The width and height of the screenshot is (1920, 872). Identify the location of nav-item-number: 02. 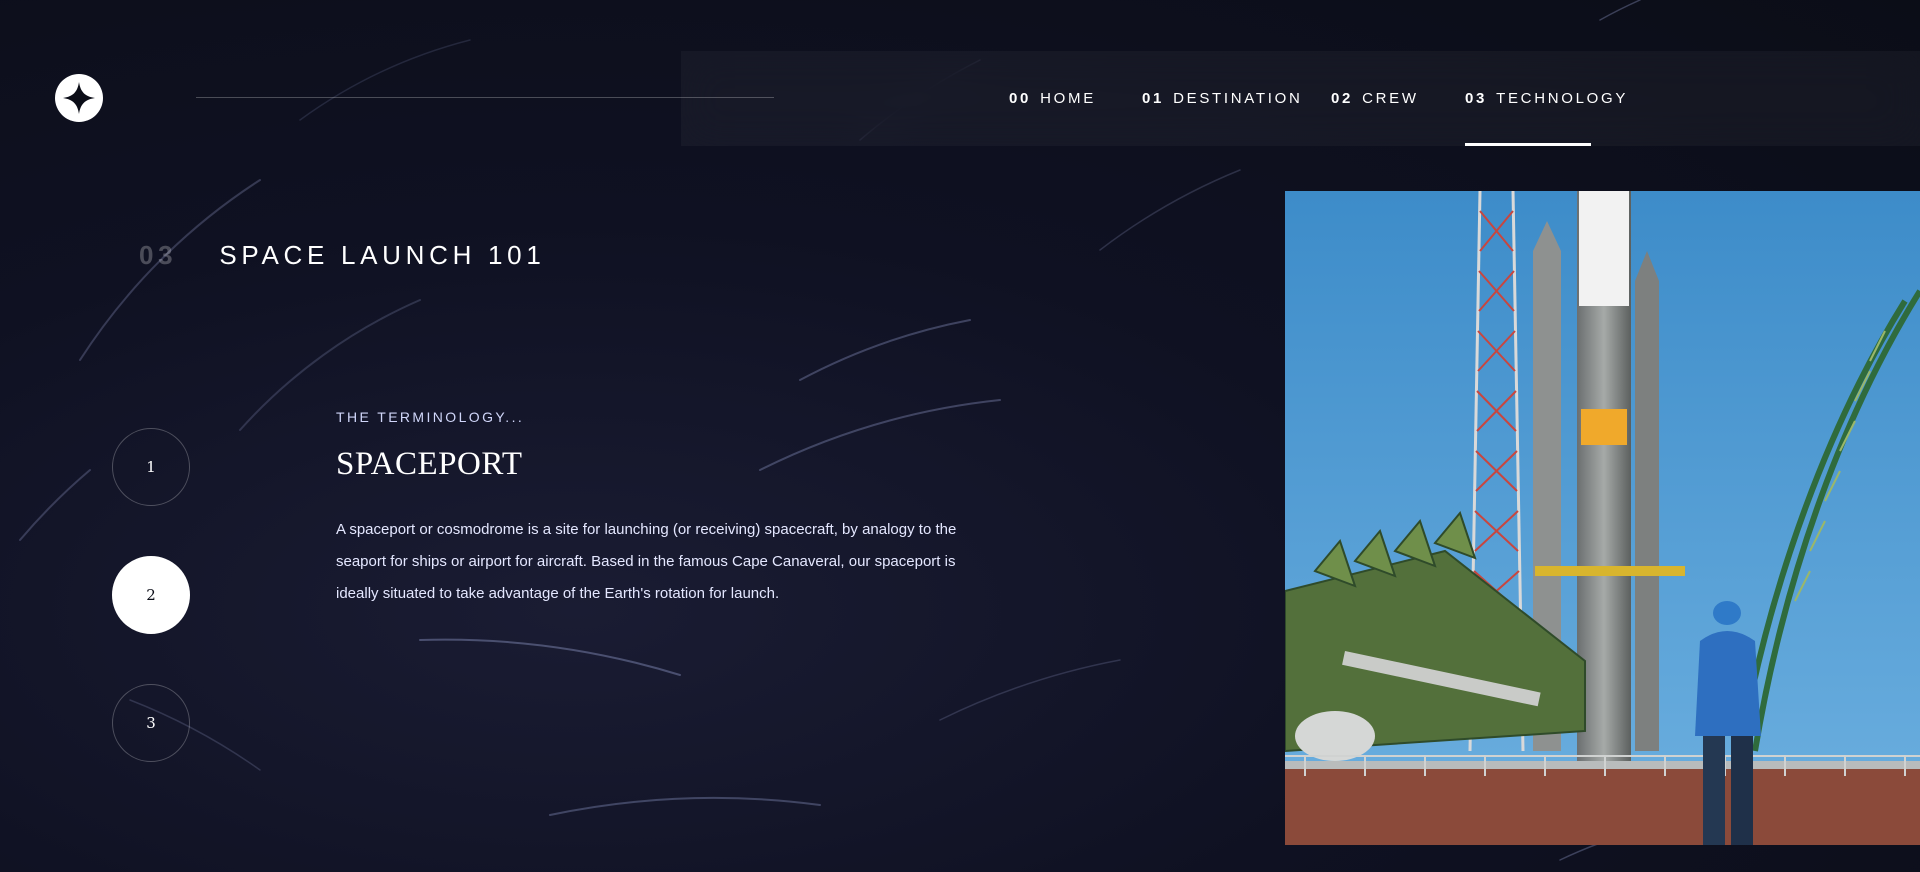
(1342, 98).